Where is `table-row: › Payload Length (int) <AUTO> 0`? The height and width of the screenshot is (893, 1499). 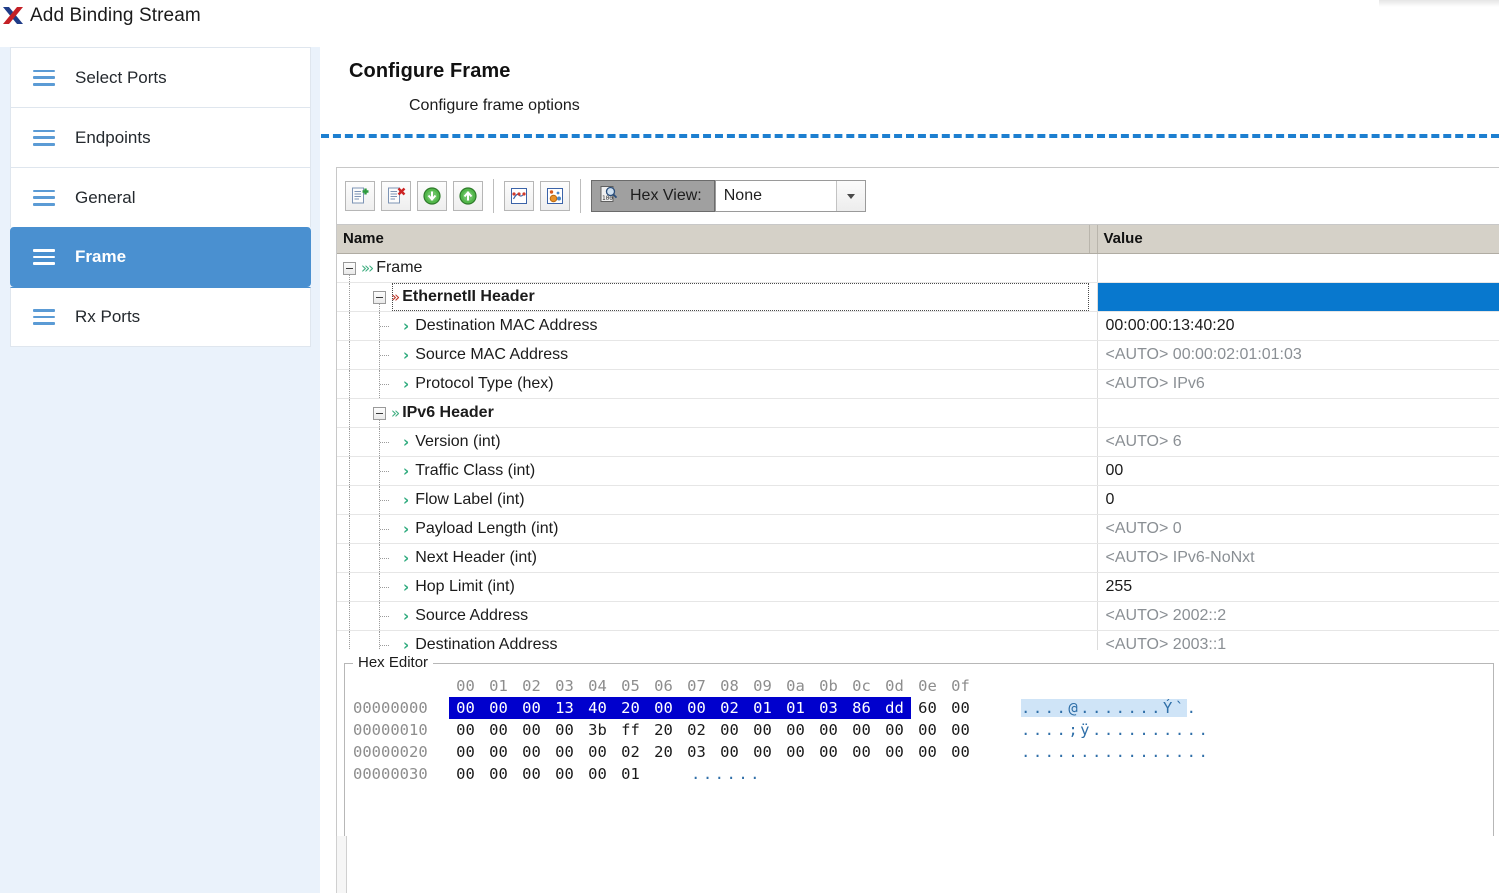 table-row: › Payload Length (int) <AUTO> 0 is located at coordinates (918, 529).